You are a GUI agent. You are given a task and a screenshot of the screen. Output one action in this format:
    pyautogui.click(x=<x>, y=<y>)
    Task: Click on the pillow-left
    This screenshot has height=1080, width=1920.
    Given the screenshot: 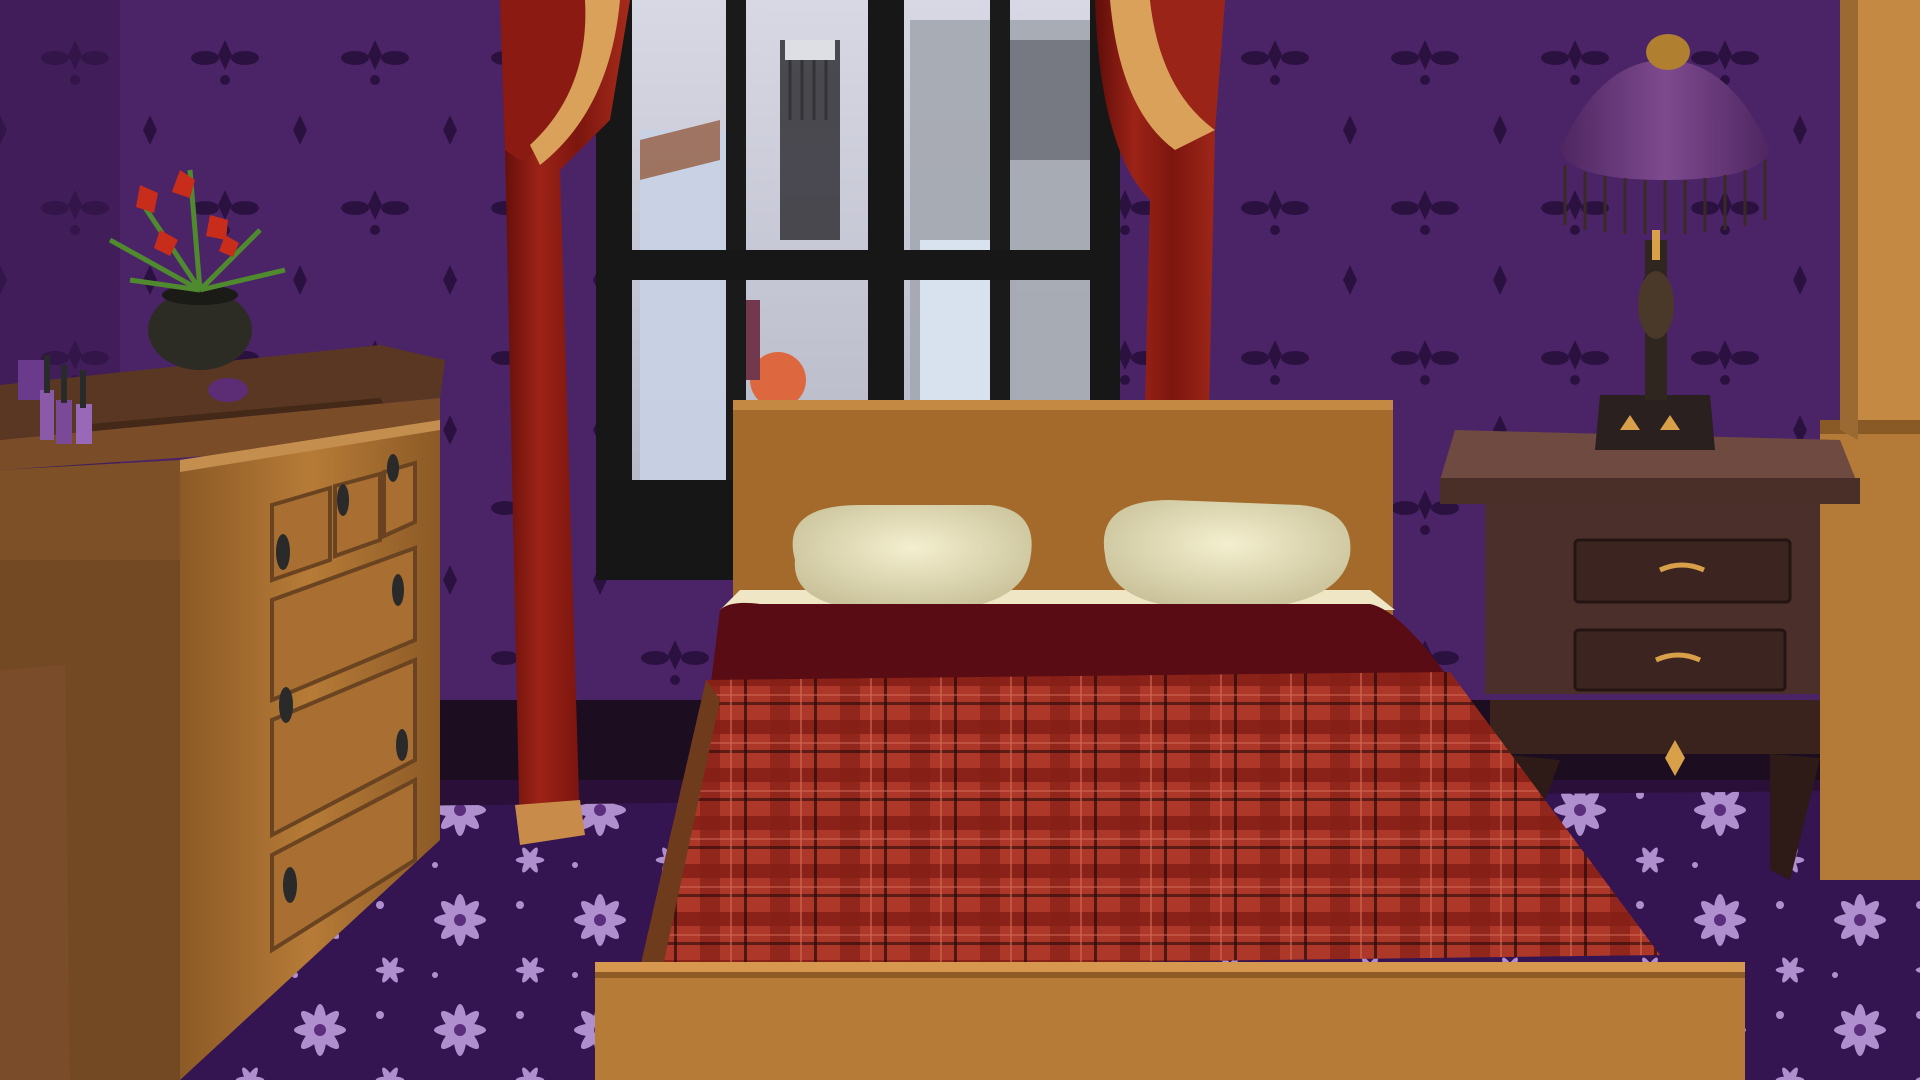 What is the action you would take?
    pyautogui.click(x=912, y=559)
    